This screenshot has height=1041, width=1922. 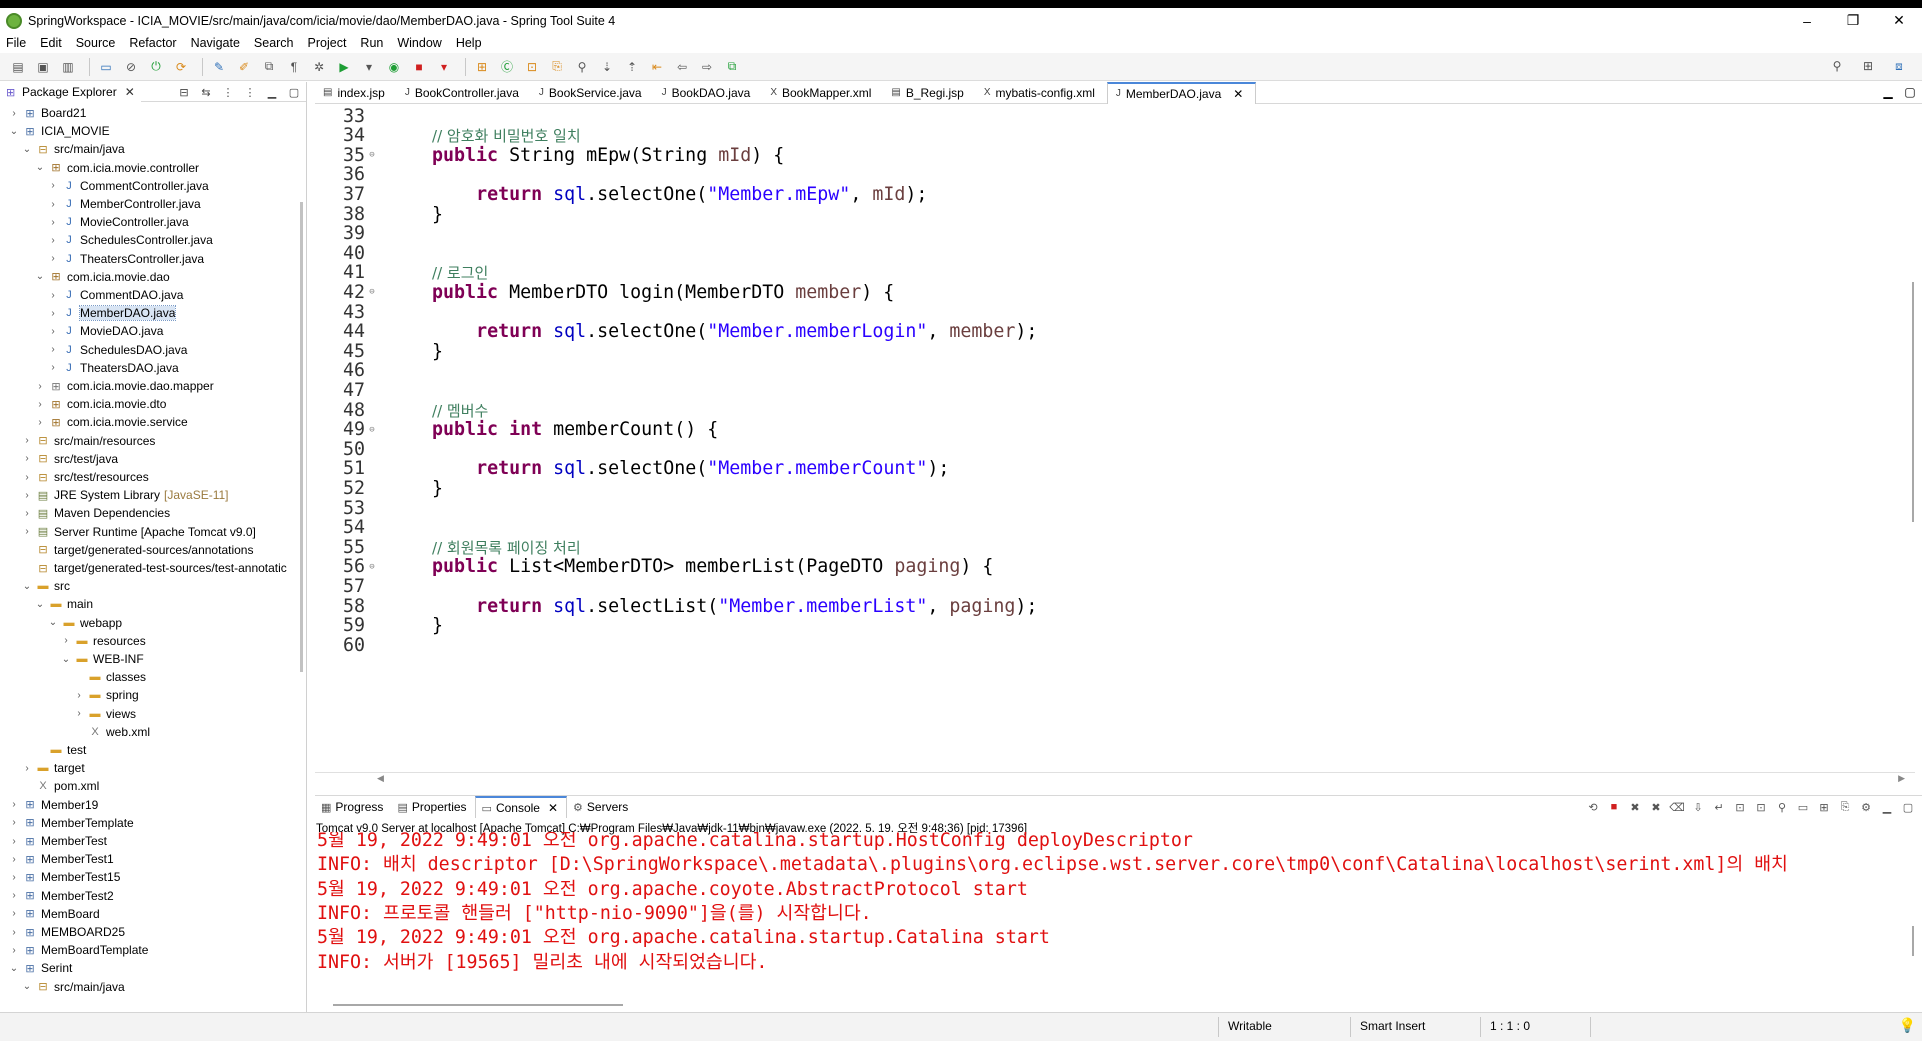 What do you see at coordinates (228, 92) in the screenshot?
I see `filter-icon: ⋮` at bounding box center [228, 92].